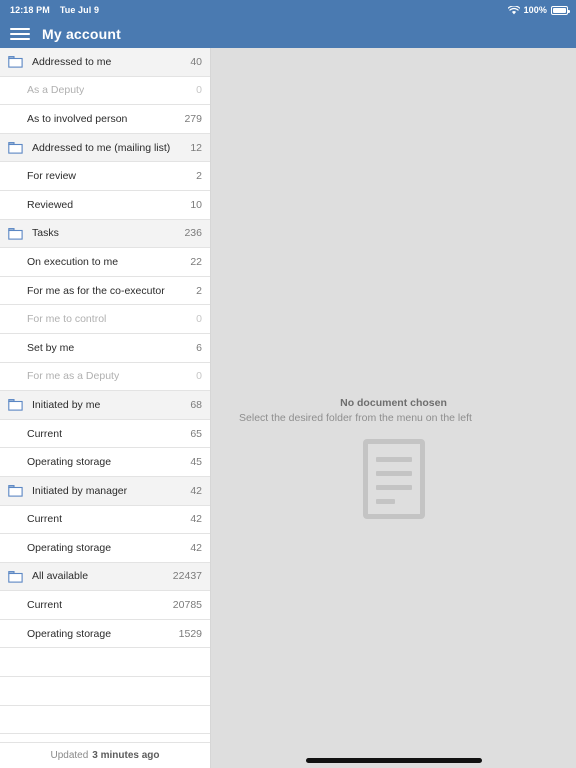  Describe the element at coordinates (20, 34) in the screenshot. I see `hamburger-menu-icon` at that location.